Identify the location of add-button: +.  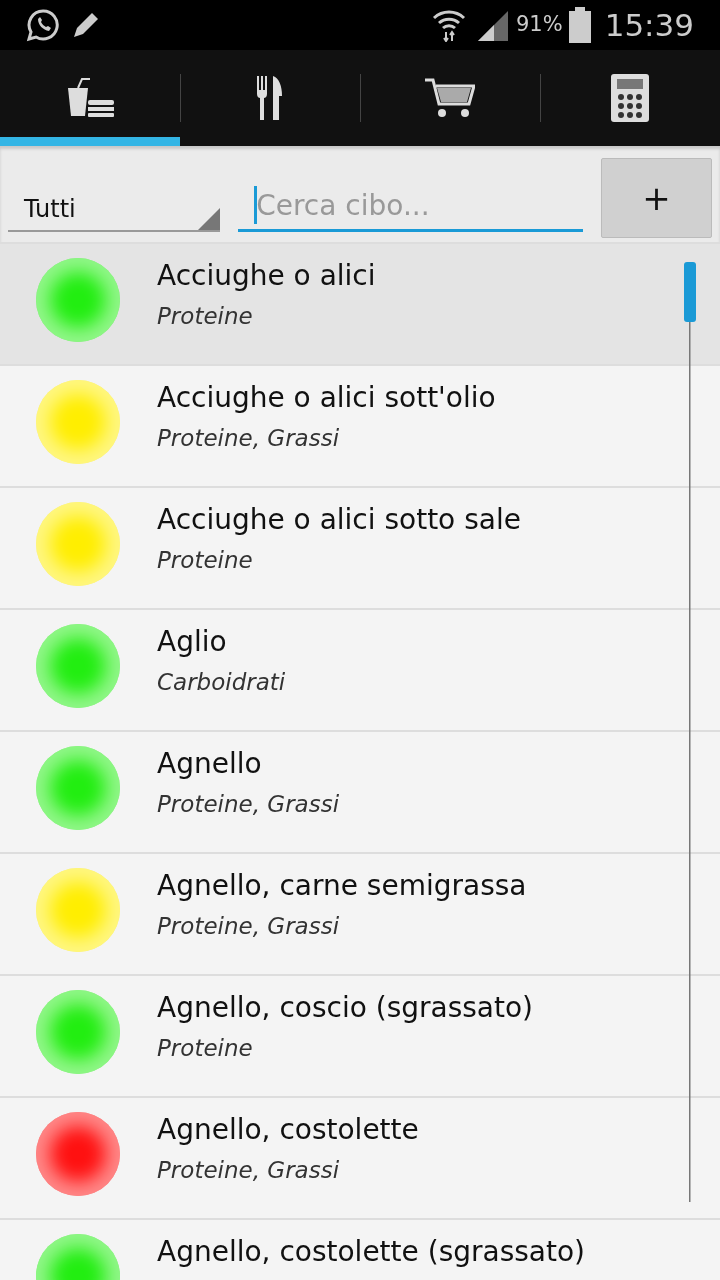
(656, 198).